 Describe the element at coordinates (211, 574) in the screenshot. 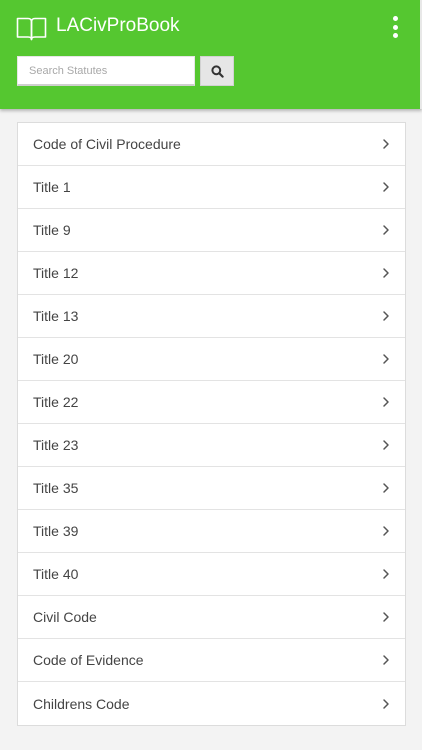

I see `list-item: Title 40` at that location.